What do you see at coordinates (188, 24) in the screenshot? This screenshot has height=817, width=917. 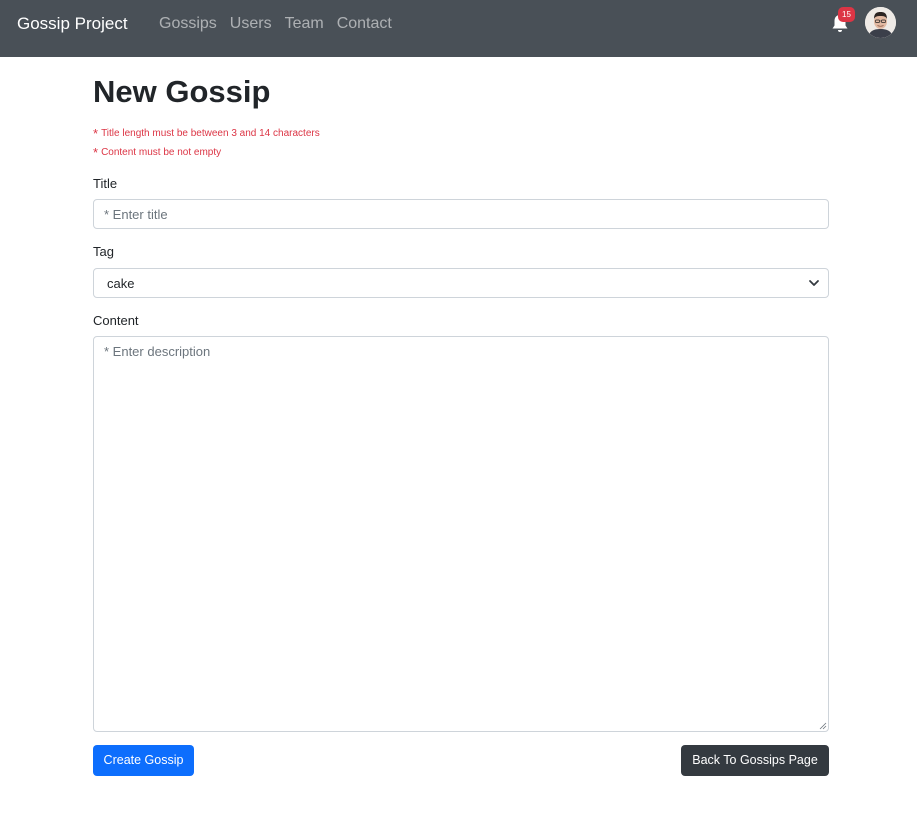 I see `nav-link-gossips: Gossips` at bounding box center [188, 24].